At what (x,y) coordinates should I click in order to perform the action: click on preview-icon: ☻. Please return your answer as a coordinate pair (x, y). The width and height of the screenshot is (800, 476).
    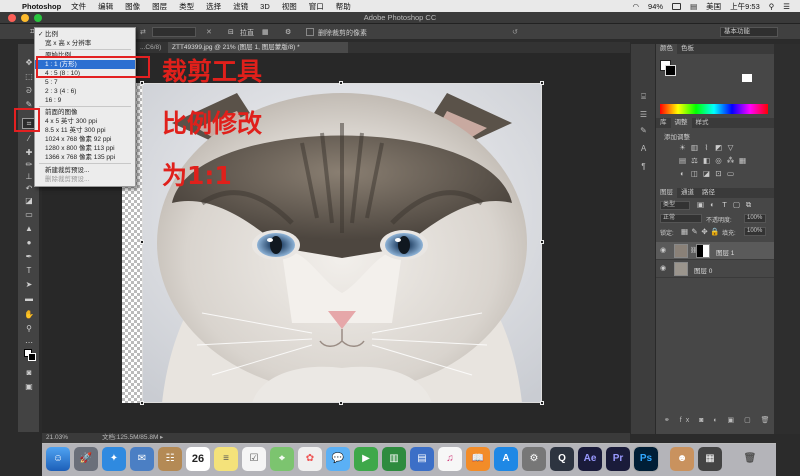
    Looking at the image, I should click on (682, 459).